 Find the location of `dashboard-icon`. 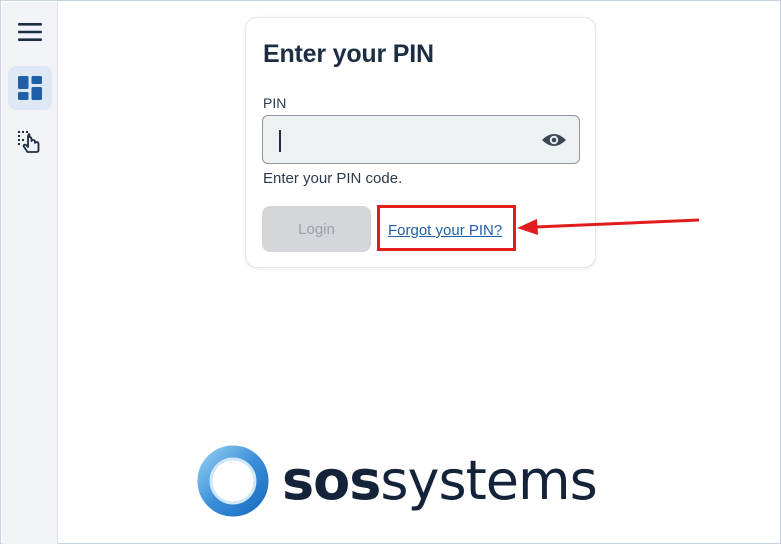

dashboard-icon is located at coordinates (30, 88).